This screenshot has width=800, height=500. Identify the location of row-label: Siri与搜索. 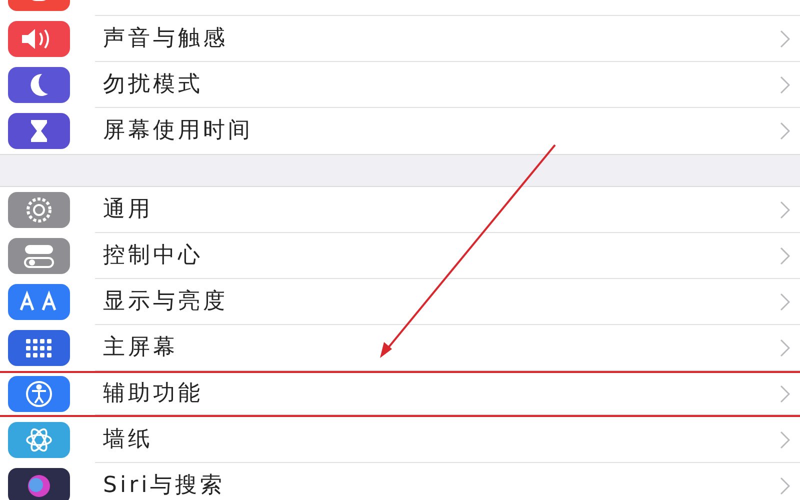
(164, 486).